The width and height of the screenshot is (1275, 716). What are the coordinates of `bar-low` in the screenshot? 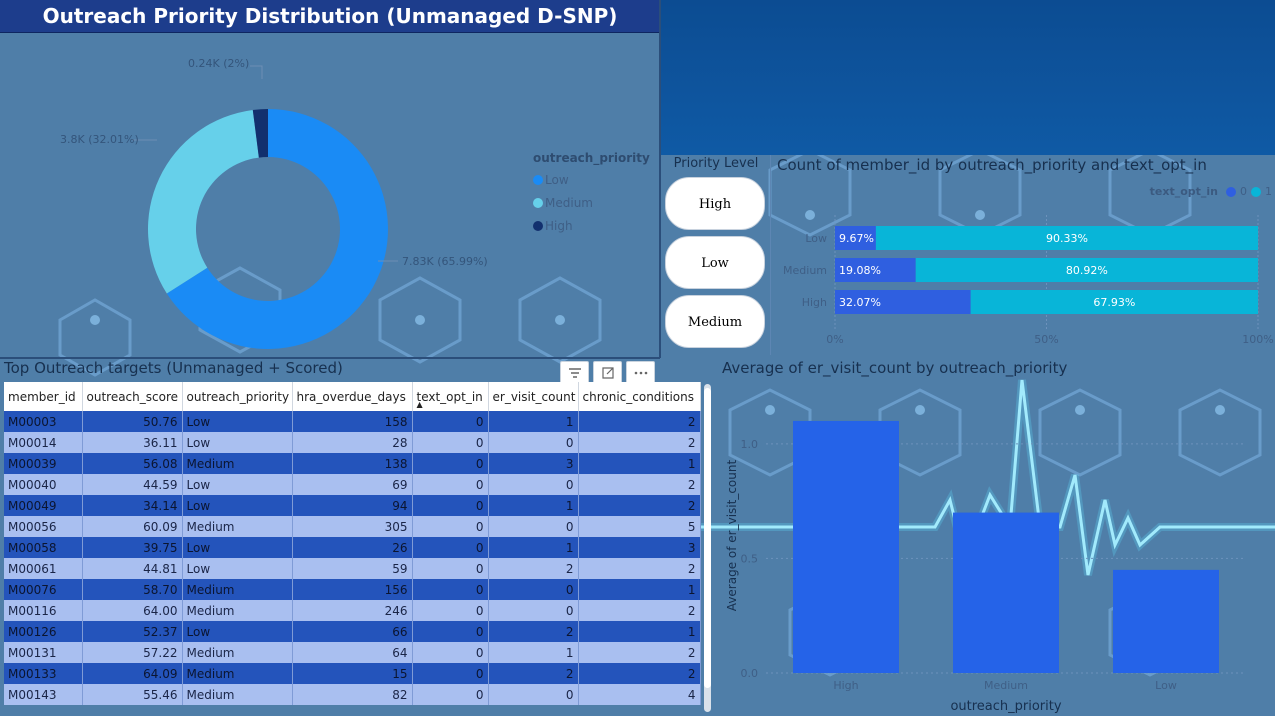 It's located at (1166, 621).